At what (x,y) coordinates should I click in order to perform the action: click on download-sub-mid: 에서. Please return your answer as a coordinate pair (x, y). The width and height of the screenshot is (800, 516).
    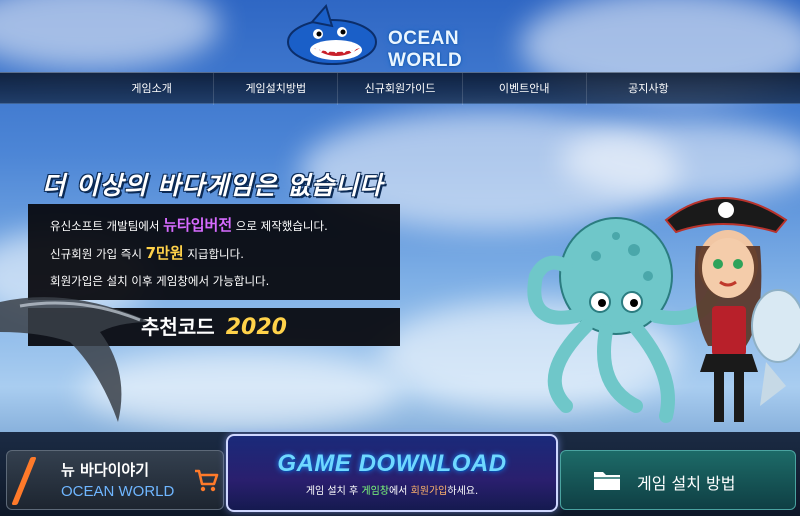
    Looking at the image, I should click on (398, 491).